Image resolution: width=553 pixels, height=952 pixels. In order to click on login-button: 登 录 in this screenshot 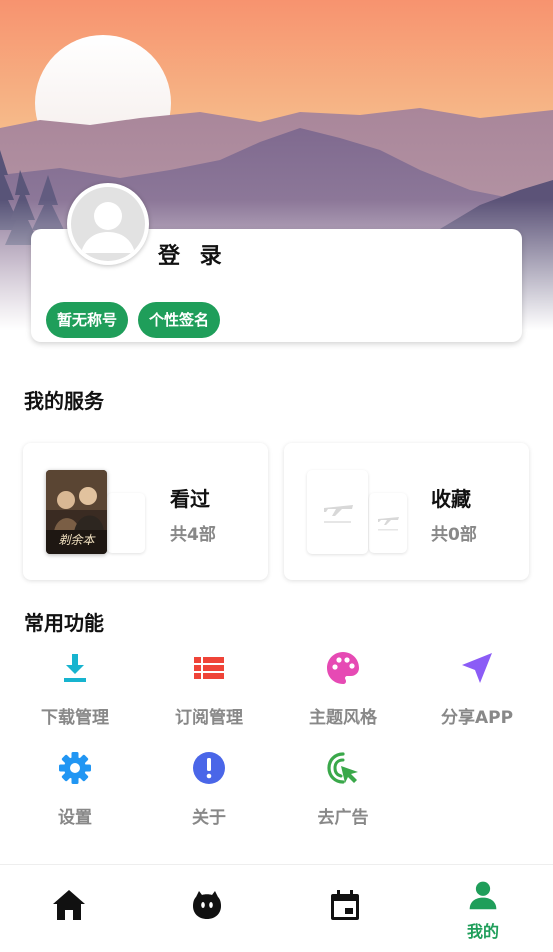, I will do `click(193, 254)`.